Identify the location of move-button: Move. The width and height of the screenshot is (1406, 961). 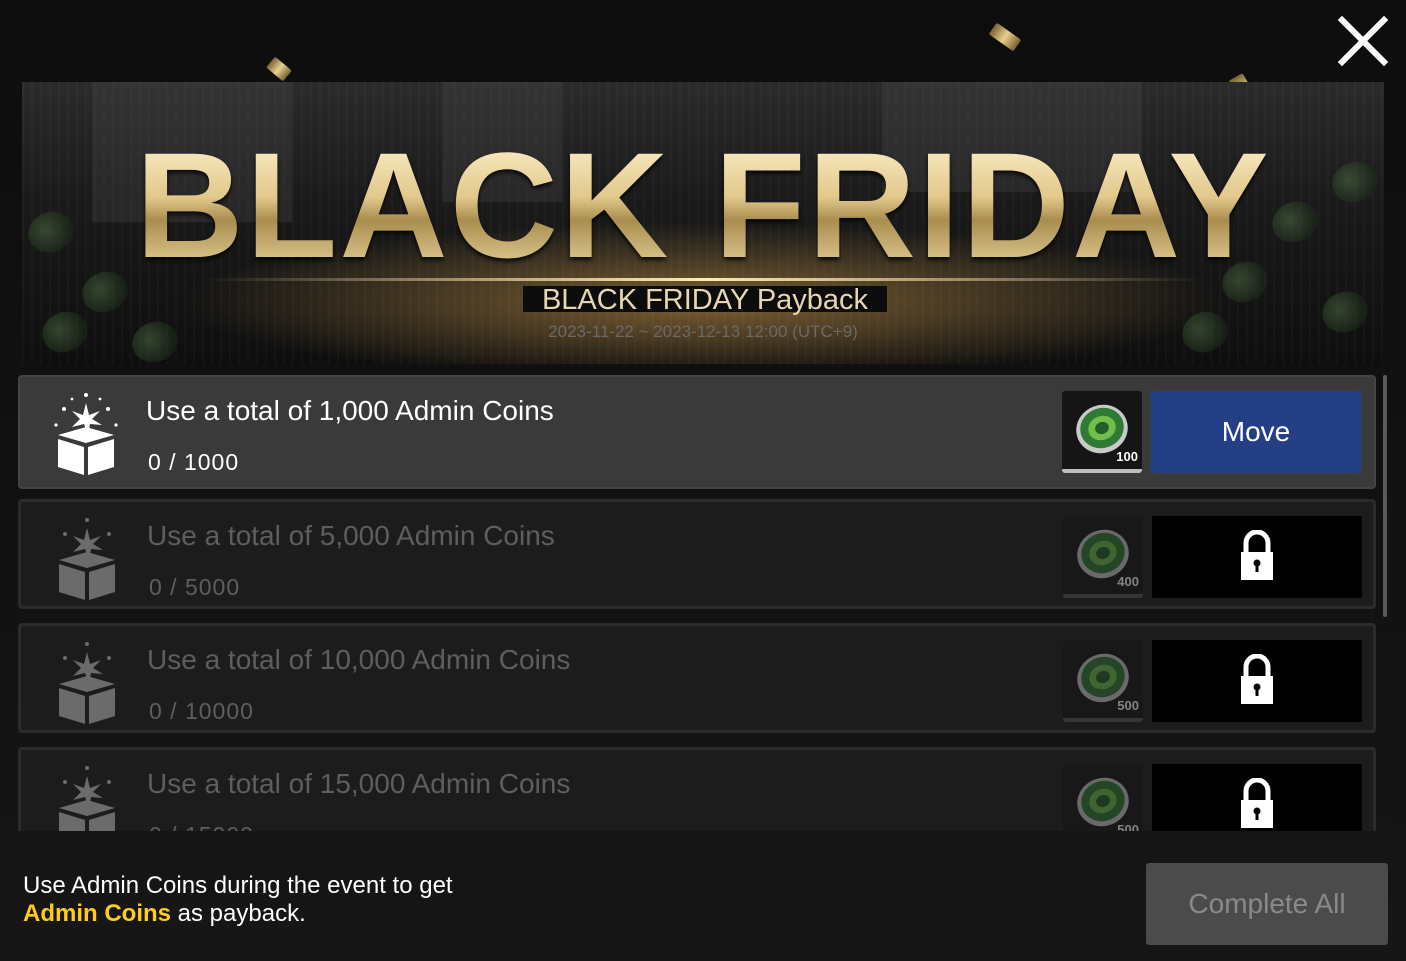
(1256, 432).